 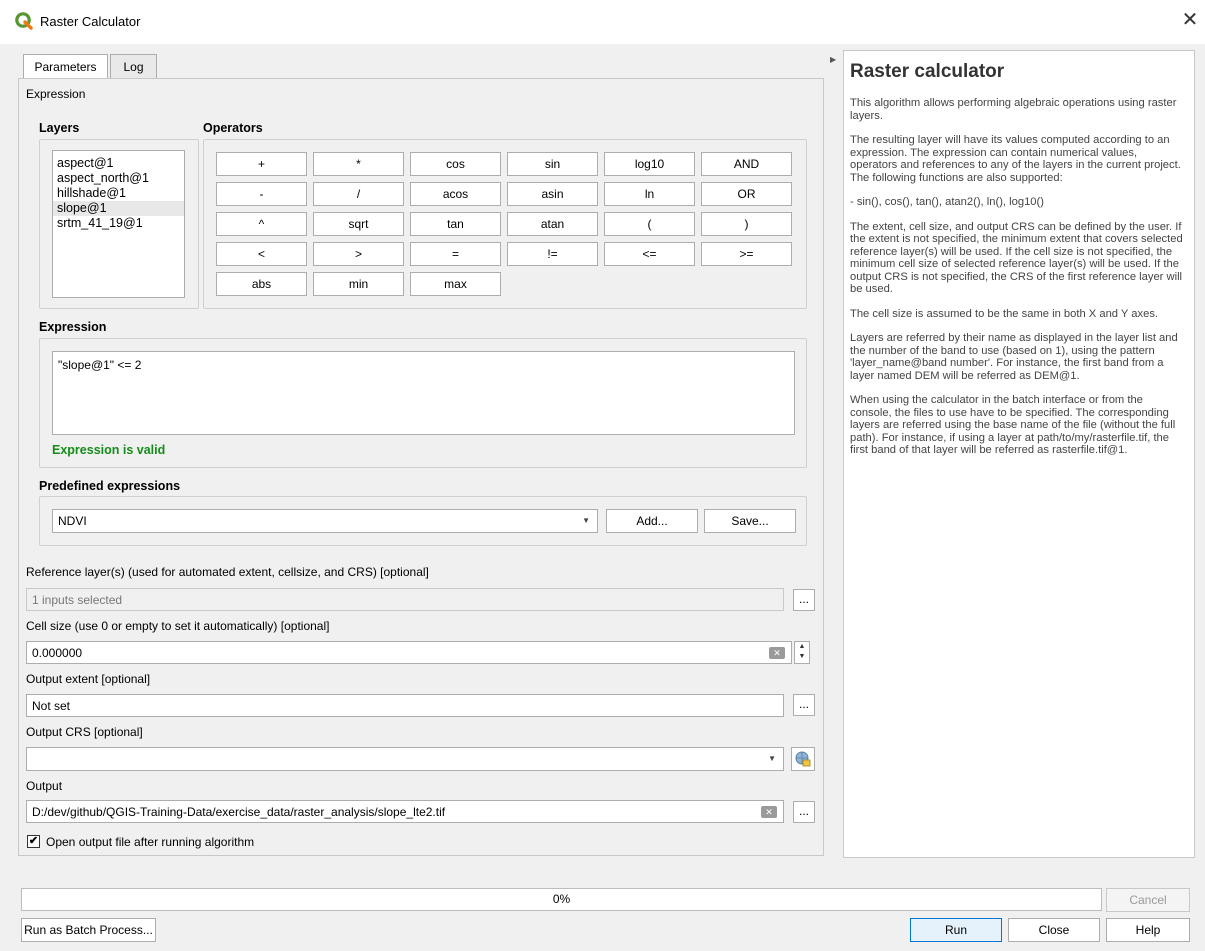 What do you see at coordinates (455, 224) in the screenshot?
I see `operator-tan-button: tan` at bounding box center [455, 224].